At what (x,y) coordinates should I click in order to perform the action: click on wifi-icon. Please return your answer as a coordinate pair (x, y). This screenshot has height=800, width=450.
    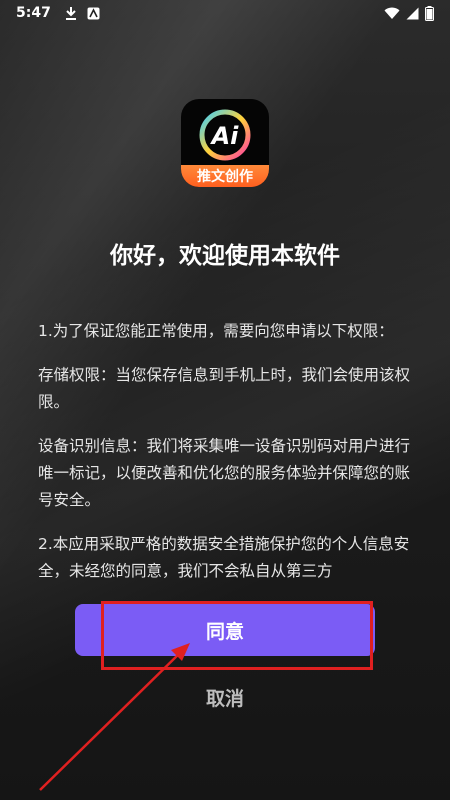
    Looking at the image, I should click on (392, 13).